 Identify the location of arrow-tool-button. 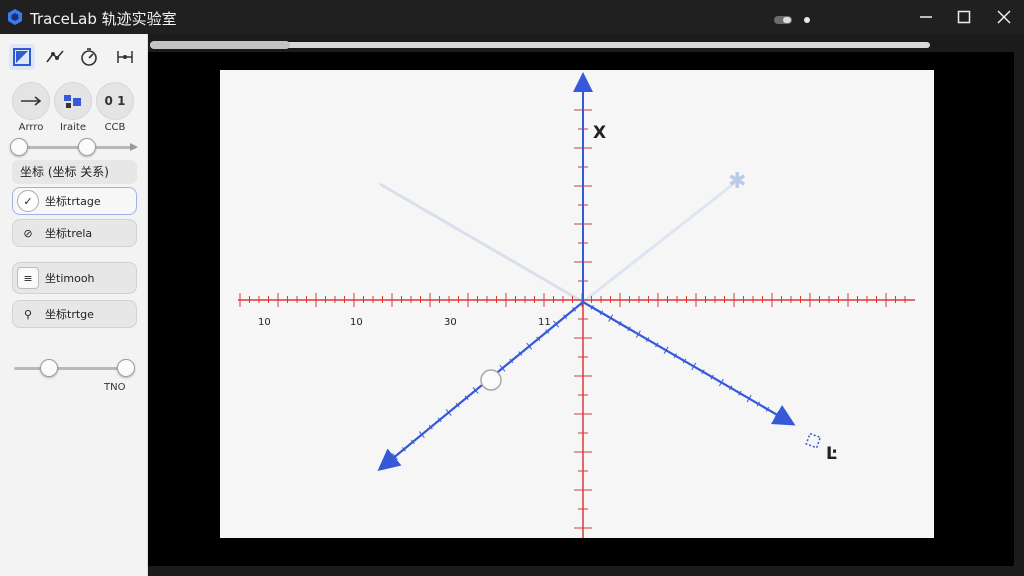
(31, 101).